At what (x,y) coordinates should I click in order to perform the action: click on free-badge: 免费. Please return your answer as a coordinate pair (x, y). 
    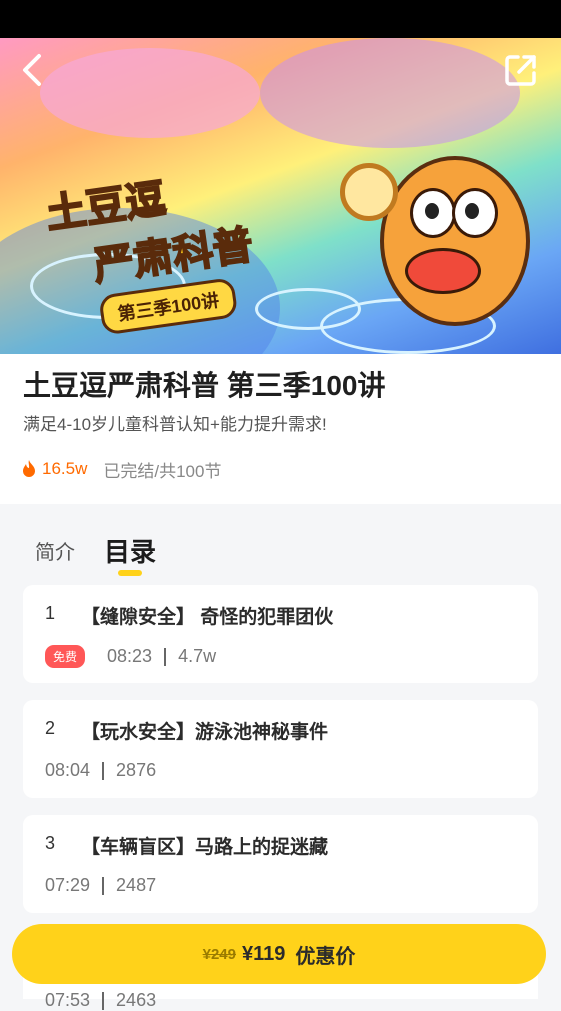
    Looking at the image, I should click on (65, 656).